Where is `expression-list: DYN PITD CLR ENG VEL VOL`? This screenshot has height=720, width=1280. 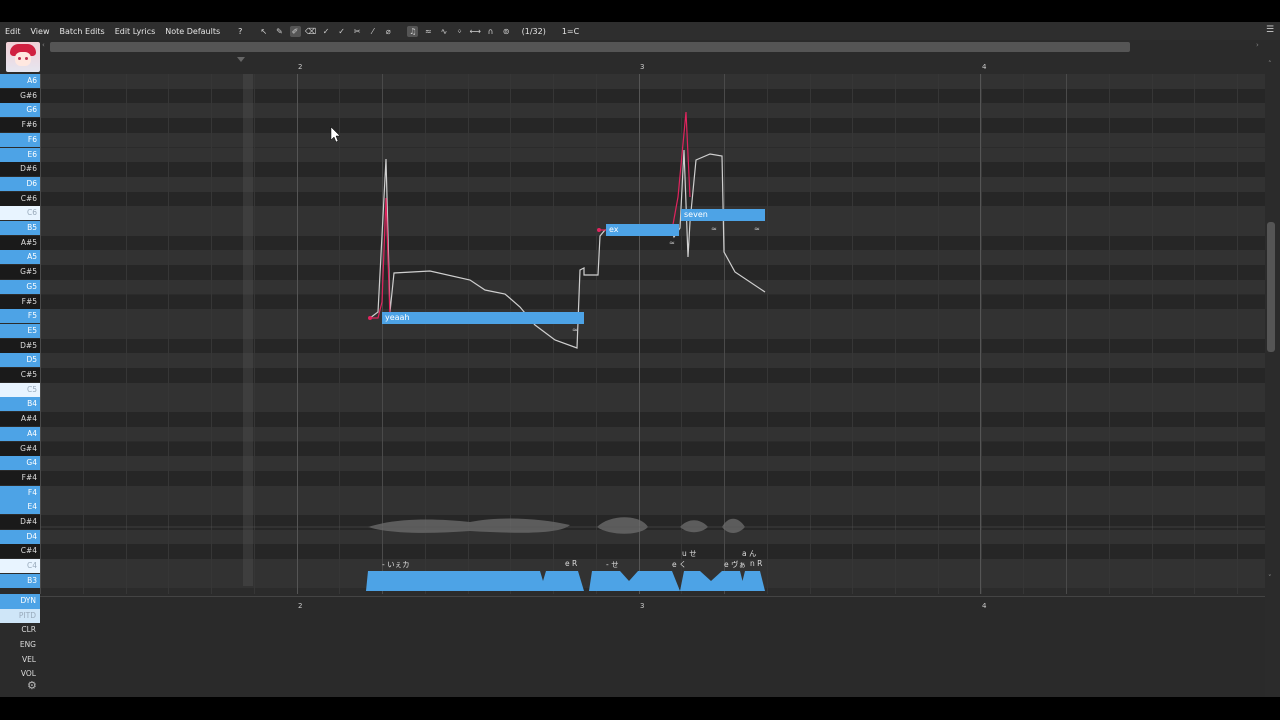
expression-list: DYN PITD CLR ENG VEL VOL is located at coordinates (20, 638).